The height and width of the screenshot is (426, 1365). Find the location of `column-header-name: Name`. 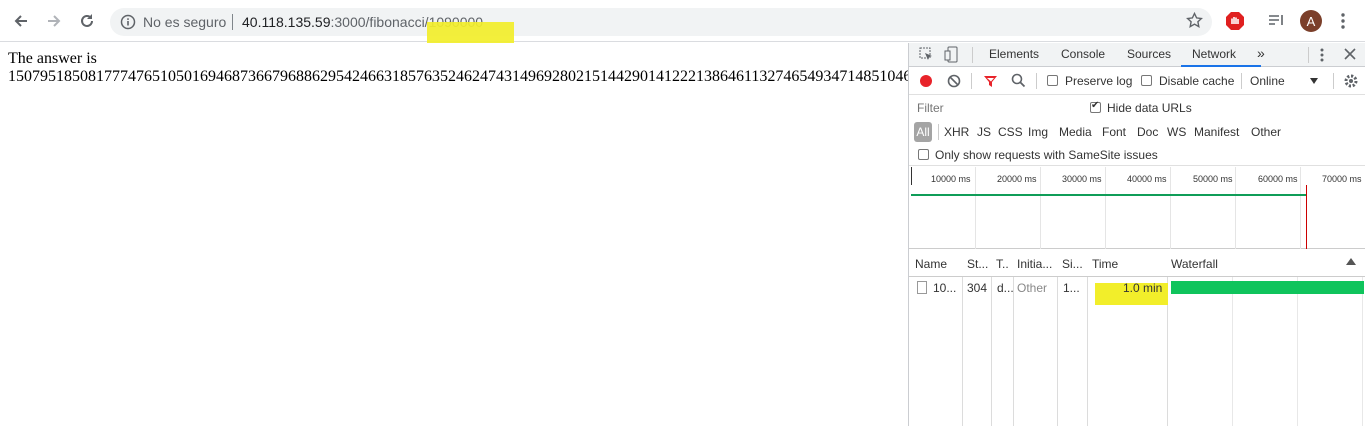

column-header-name: Name is located at coordinates (931, 264).